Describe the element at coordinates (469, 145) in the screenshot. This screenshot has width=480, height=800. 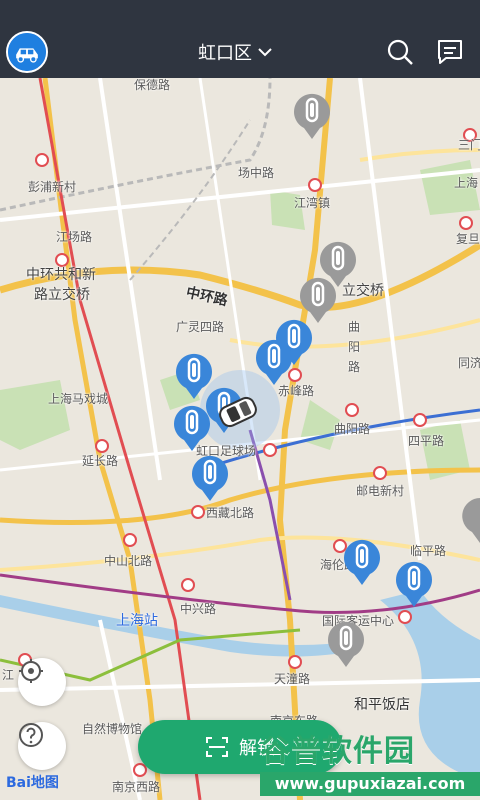
I see `map-label: 三门` at that location.